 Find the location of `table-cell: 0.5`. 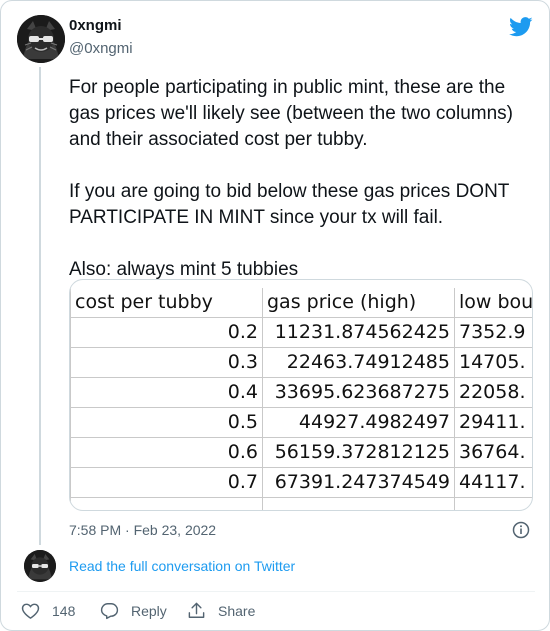

table-cell: 0.5 is located at coordinates (166, 423).